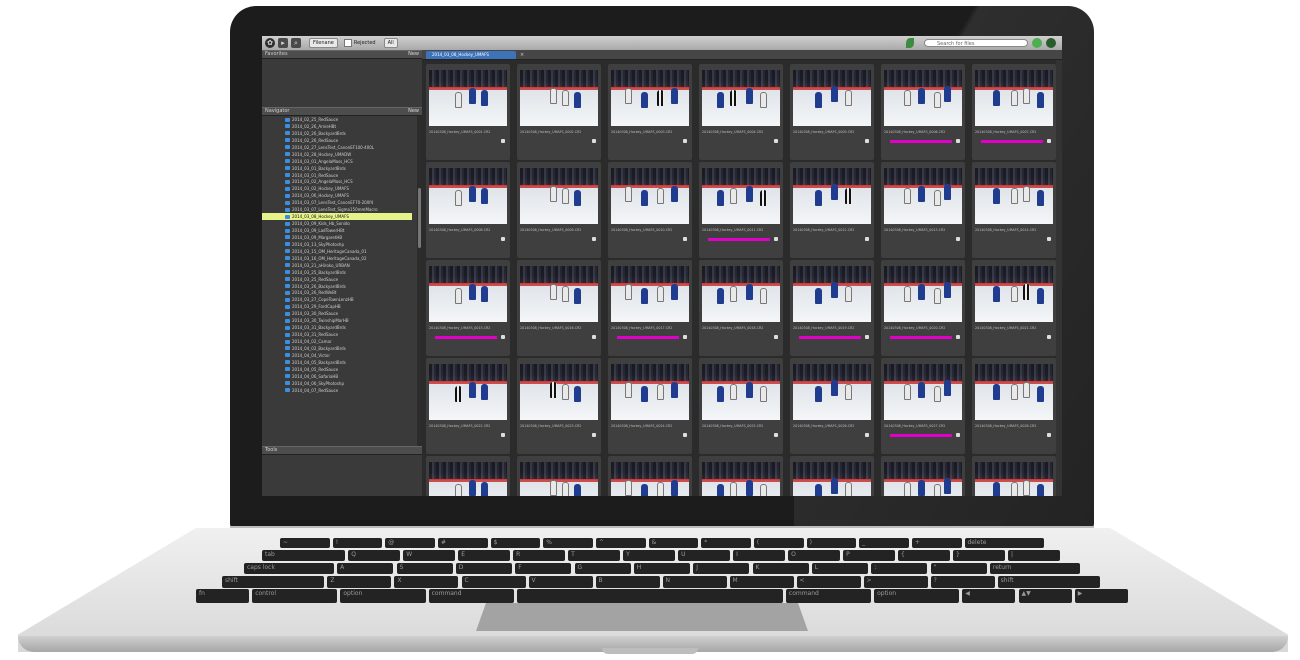 The width and height of the screenshot is (1300, 660). I want to click on keyboard-key: I, so click(759, 555).